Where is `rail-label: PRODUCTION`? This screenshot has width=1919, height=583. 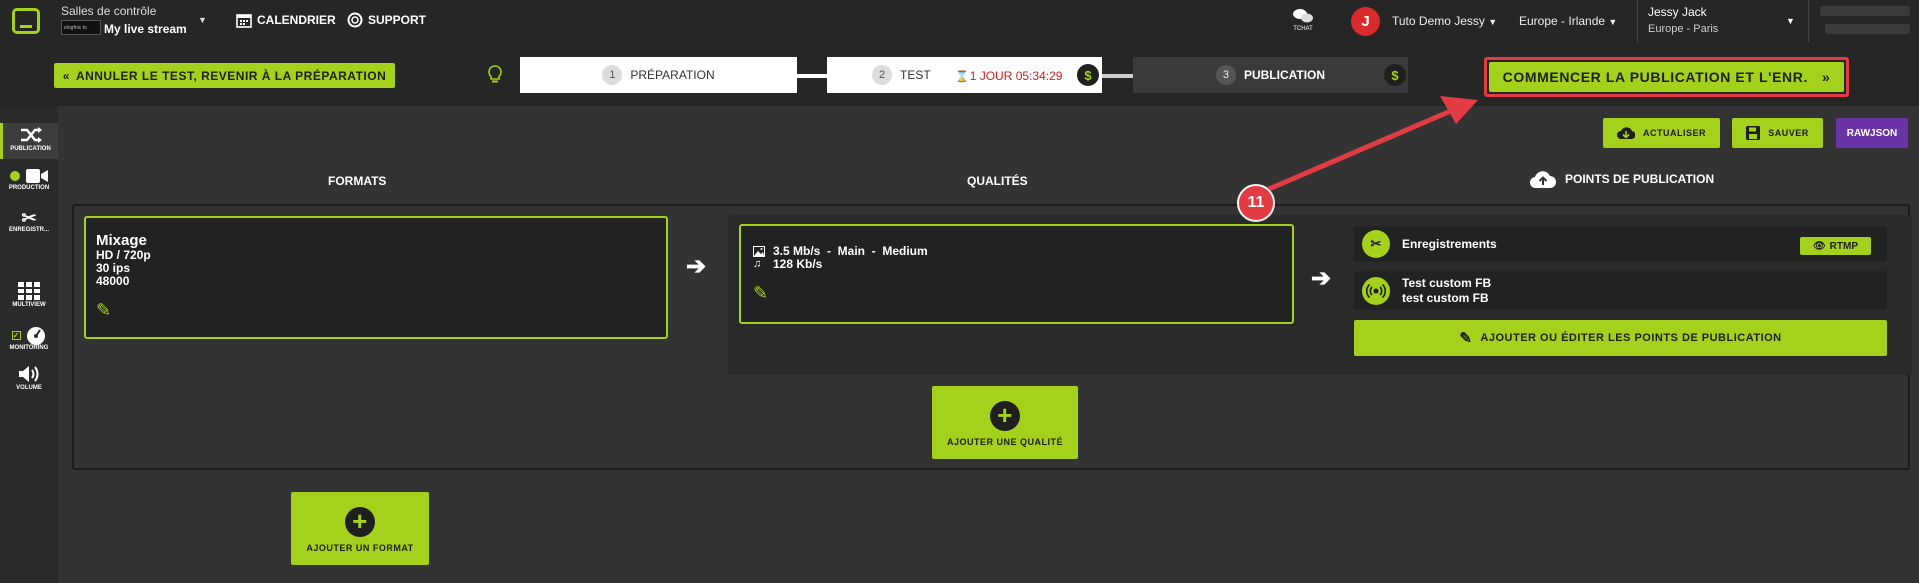
rail-label: PRODUCTION is located at coordinates (29, 188).